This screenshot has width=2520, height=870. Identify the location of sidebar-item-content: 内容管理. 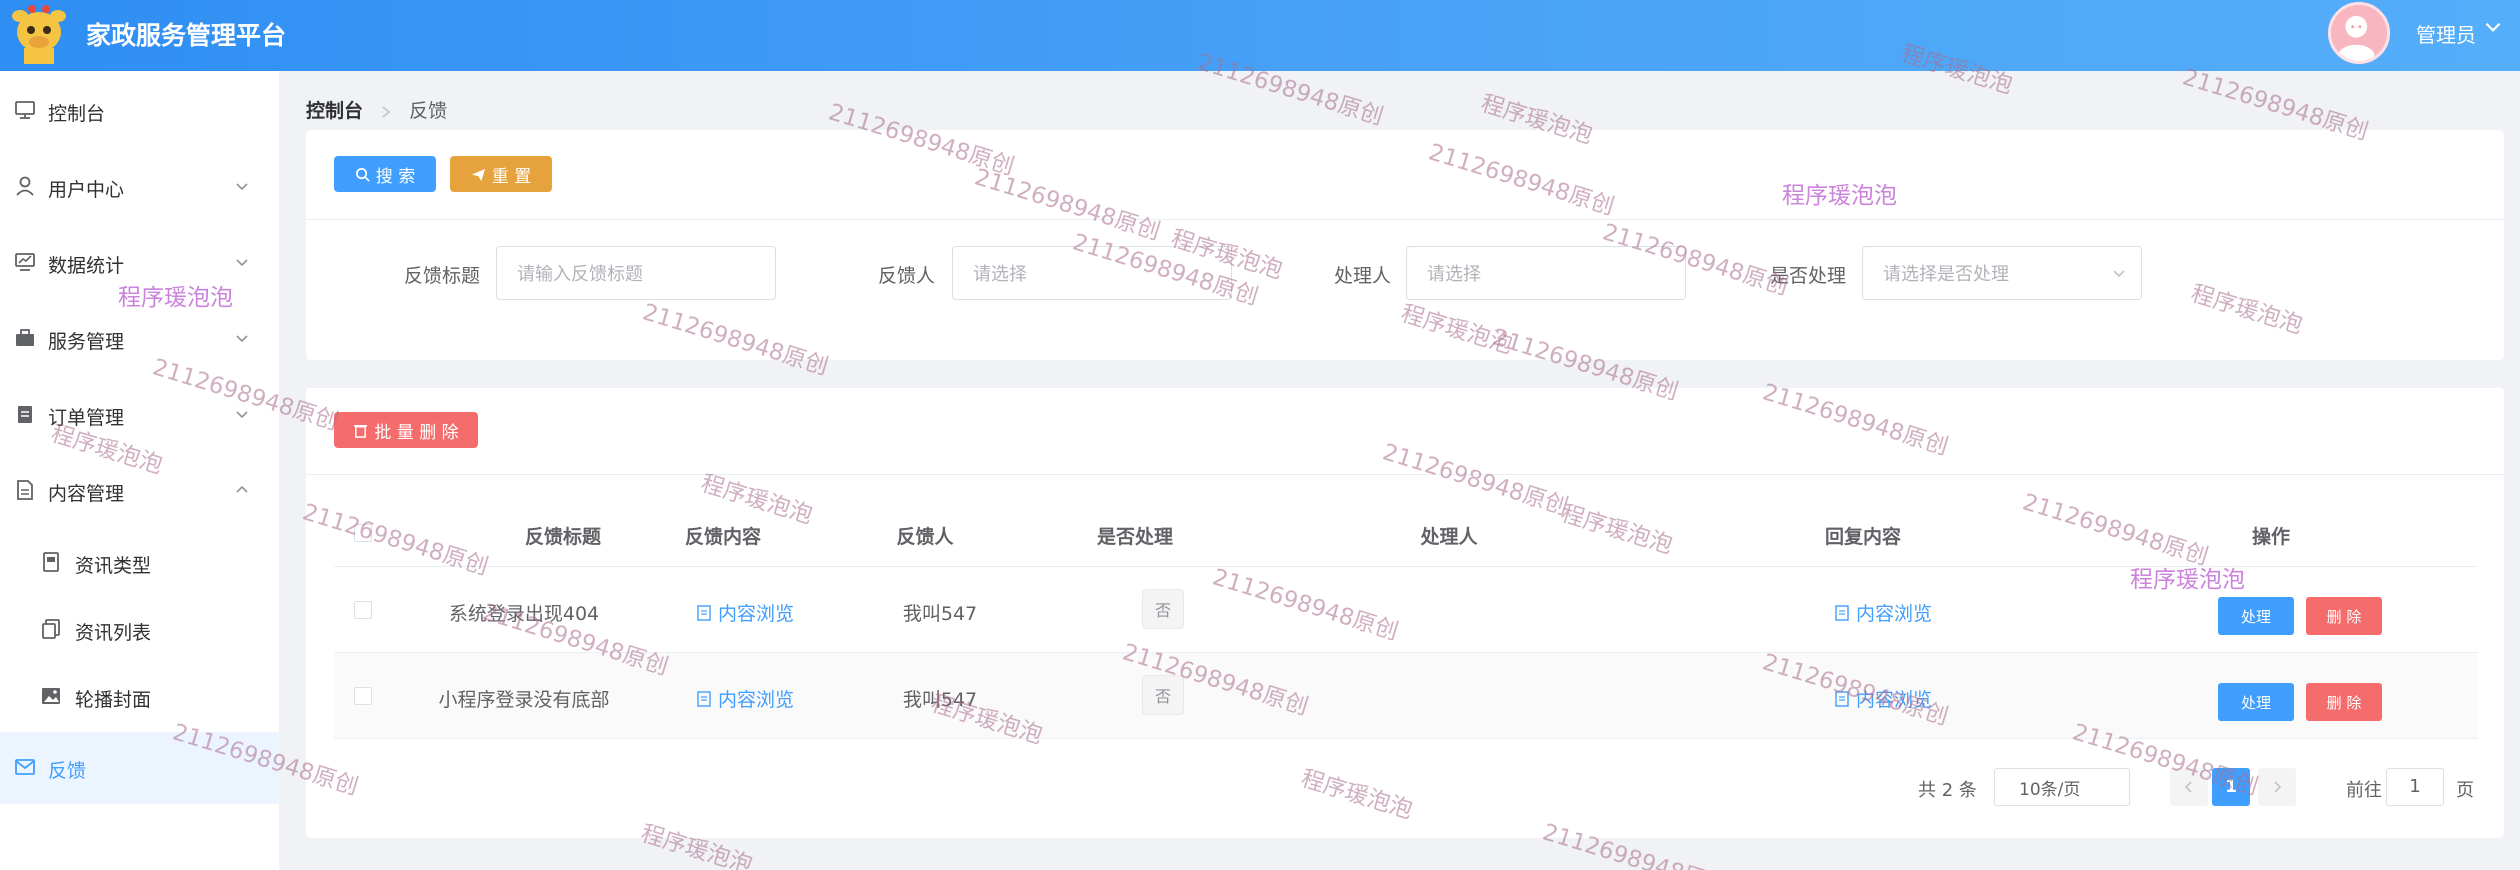
(139, 491).